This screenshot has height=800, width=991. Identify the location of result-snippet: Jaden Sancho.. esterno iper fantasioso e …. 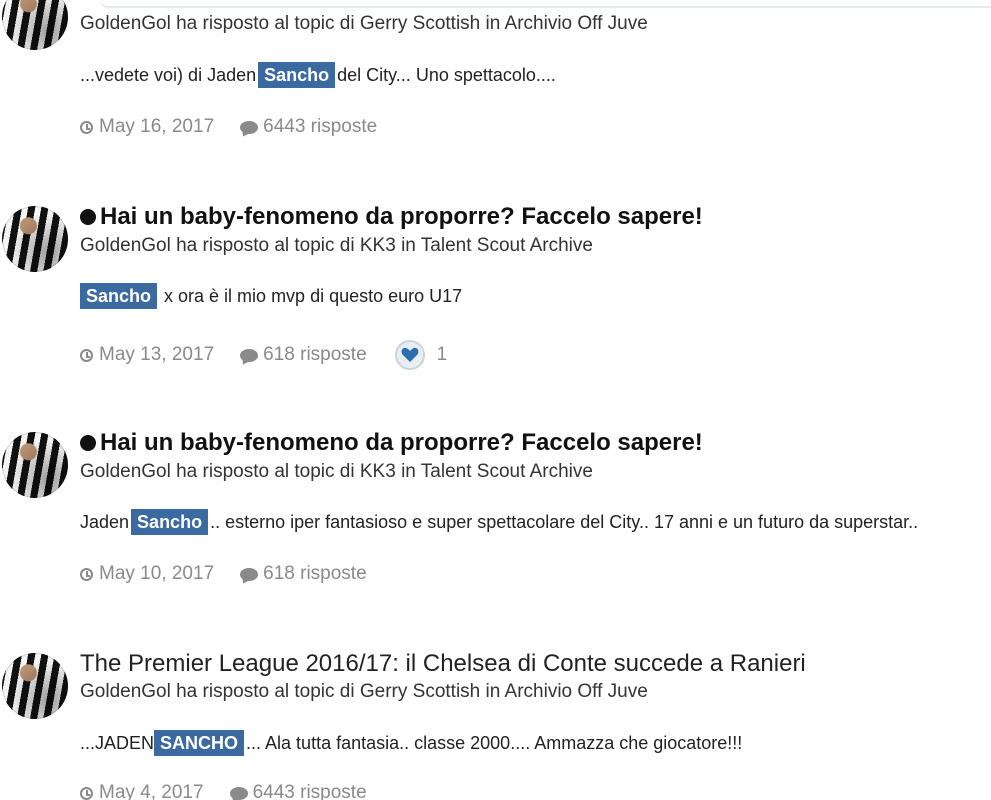
(499, 522).